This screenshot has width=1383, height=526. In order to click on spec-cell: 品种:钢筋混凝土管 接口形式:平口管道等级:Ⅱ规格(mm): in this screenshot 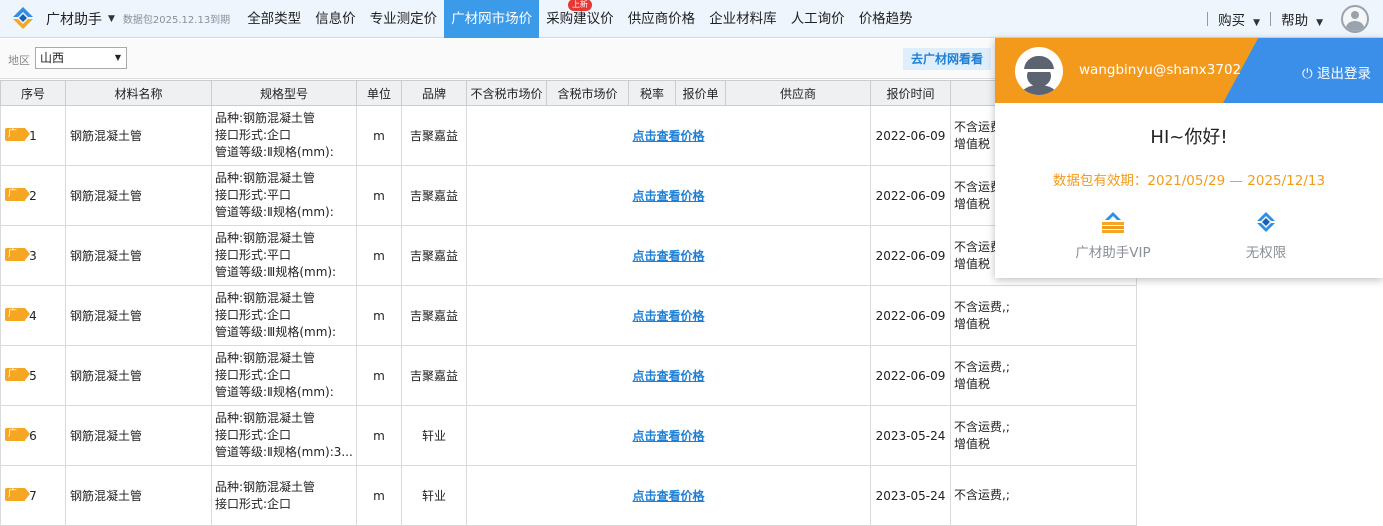, I will do `click(284, 195)`.